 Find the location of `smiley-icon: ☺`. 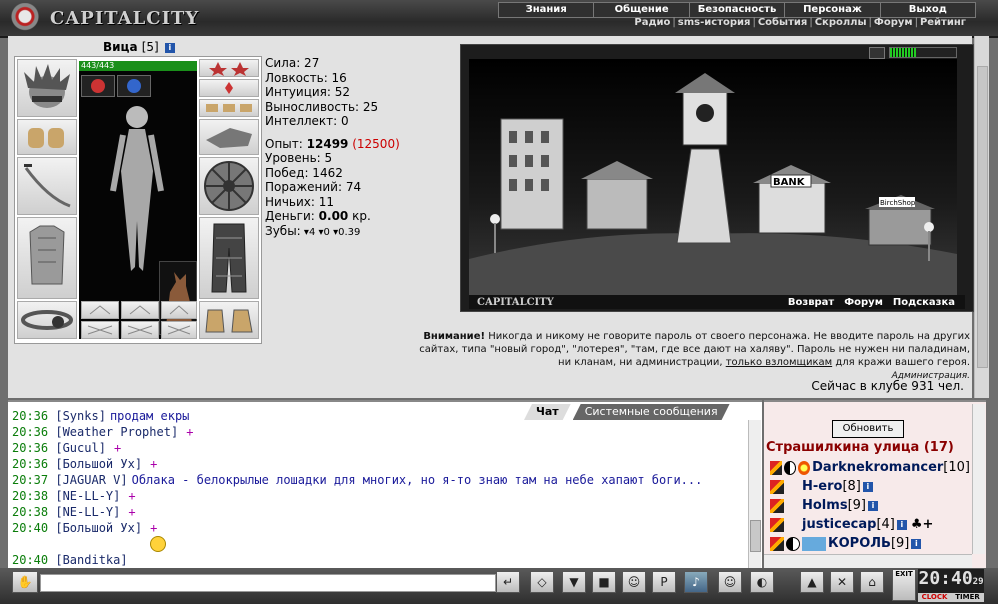

smiley-icon: ☺ is located at coordinates (730, 582).